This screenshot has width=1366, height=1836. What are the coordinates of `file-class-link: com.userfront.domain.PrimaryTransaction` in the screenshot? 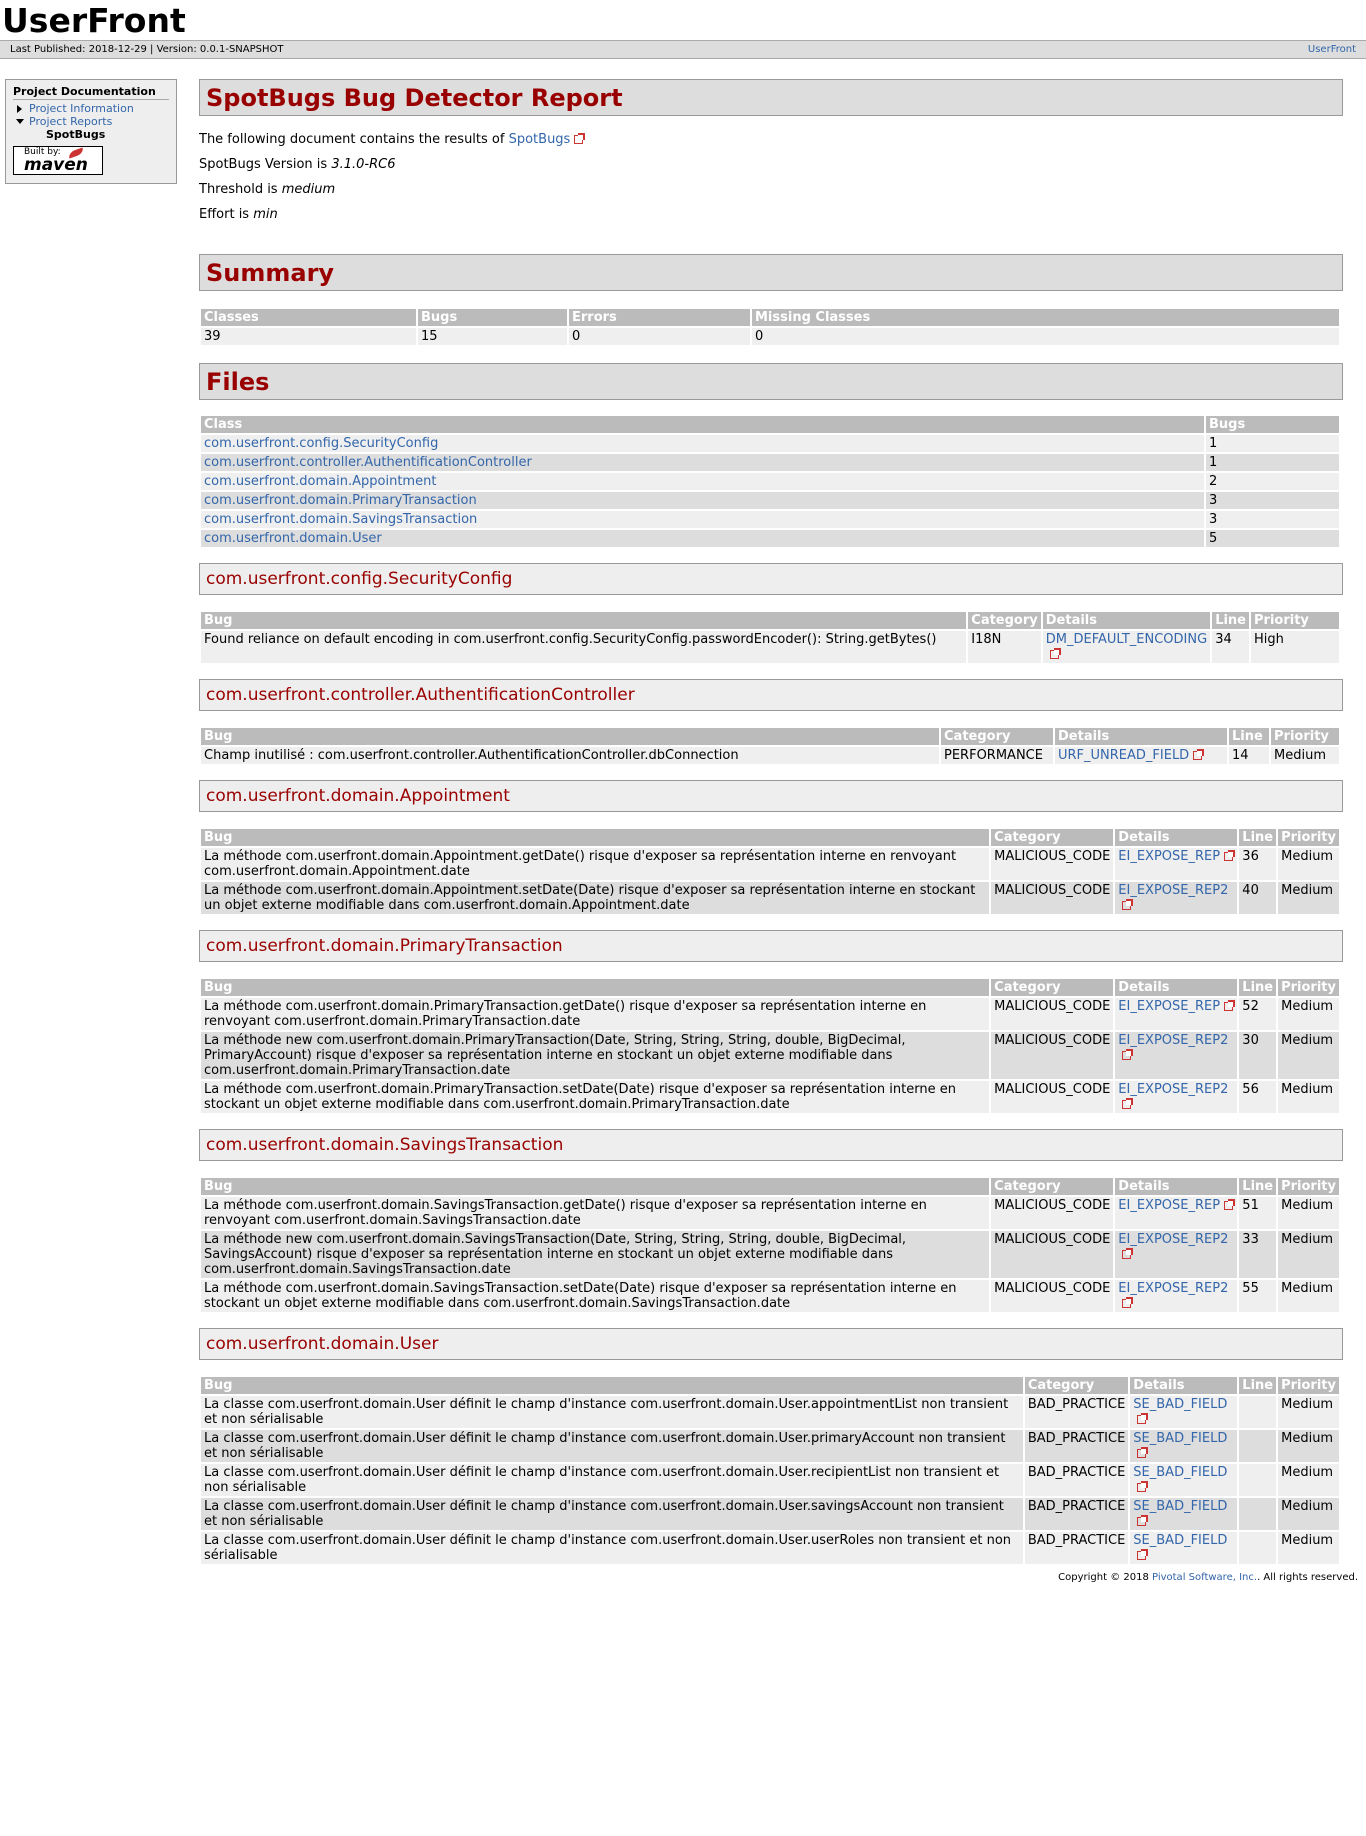 It's located at (340, 500).